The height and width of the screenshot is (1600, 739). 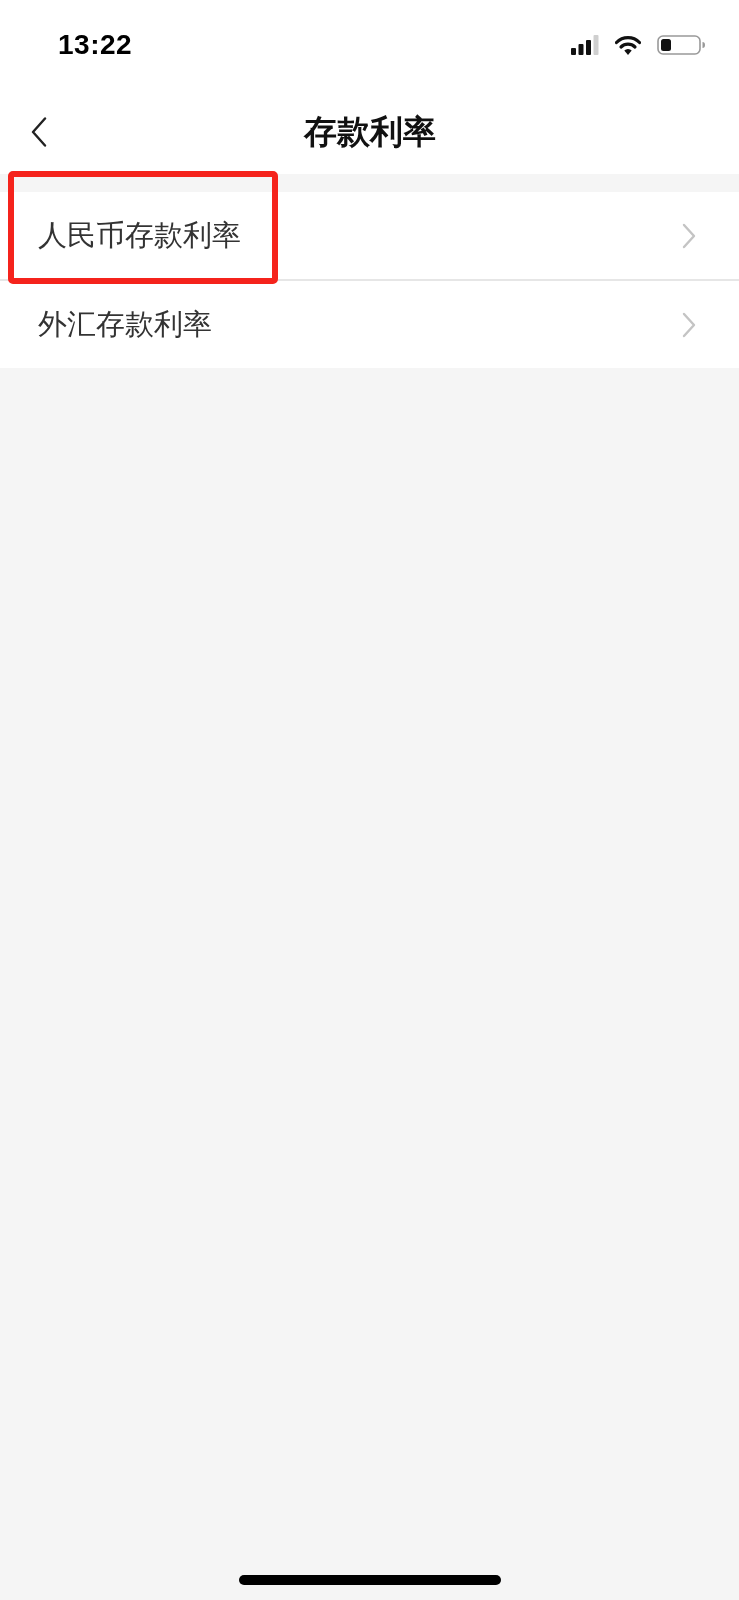 What do you see at coordinates (95, 45) in the screenshot?
I see `status-time: 13:22` at bounding box center [95, 45].